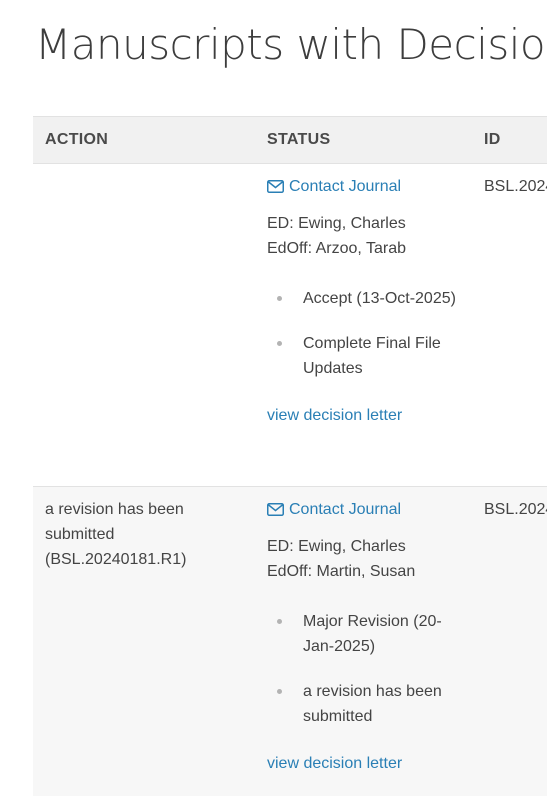 The height and width of the screenshot is (796, 547). I want to click on header-status: STATUS, so click(298, 140).